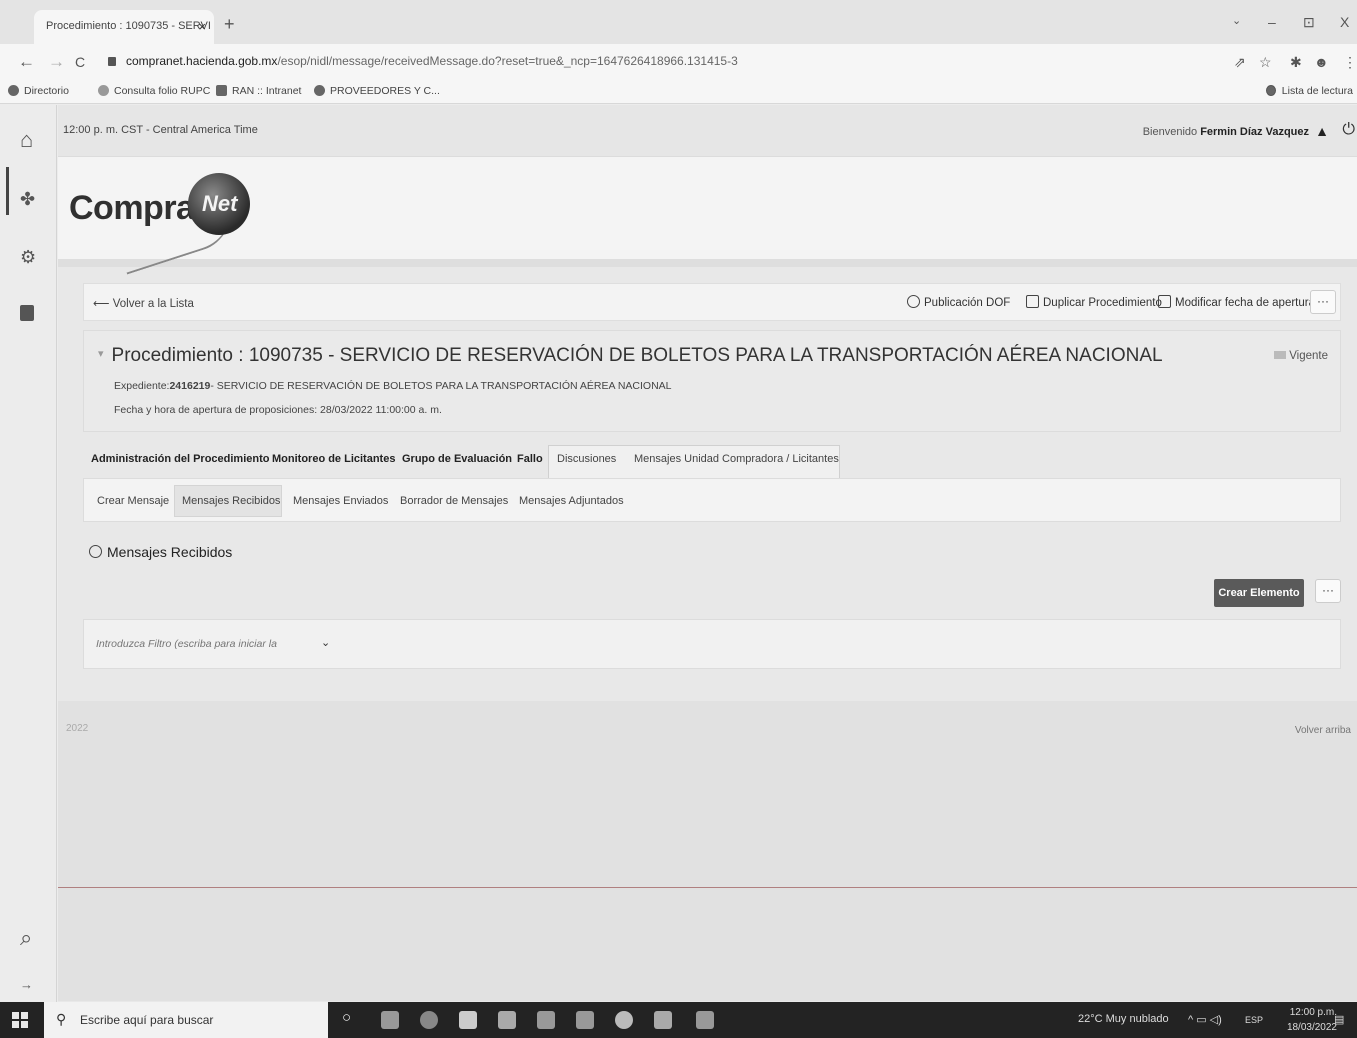 The width and height of the screenshot is (1357, 1038). Describe the element at coordinates (712, 644) in the screenshot. I see `filter-row: ⌄` at that location.